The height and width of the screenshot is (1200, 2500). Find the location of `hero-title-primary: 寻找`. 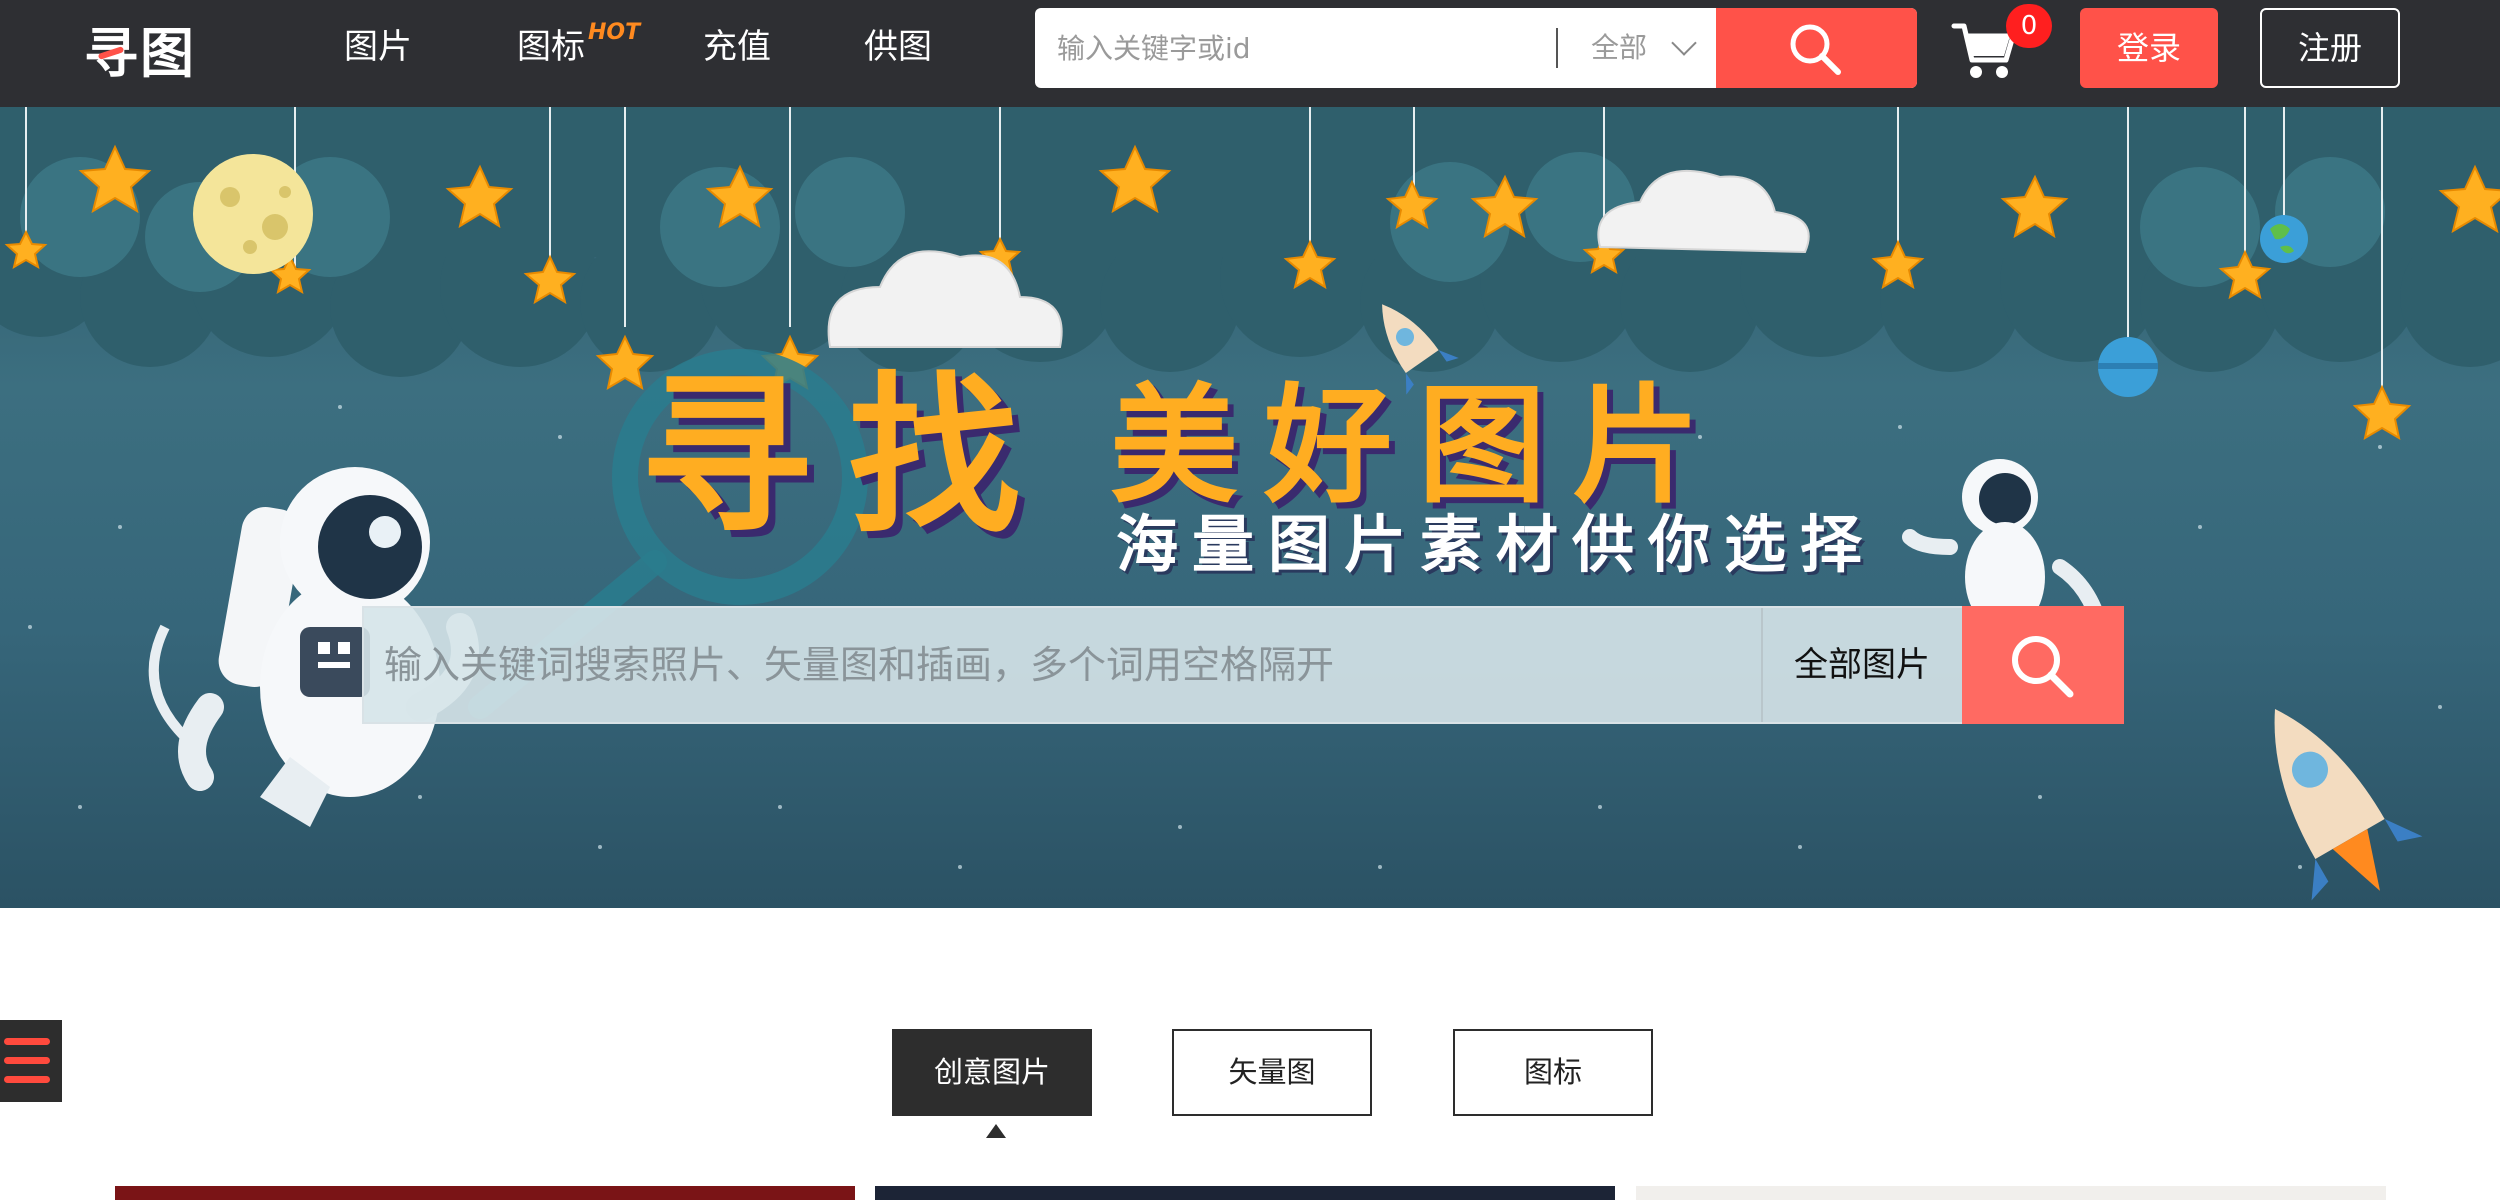

hero-title-primary: 寻找 is located at coordinates (848, 456).